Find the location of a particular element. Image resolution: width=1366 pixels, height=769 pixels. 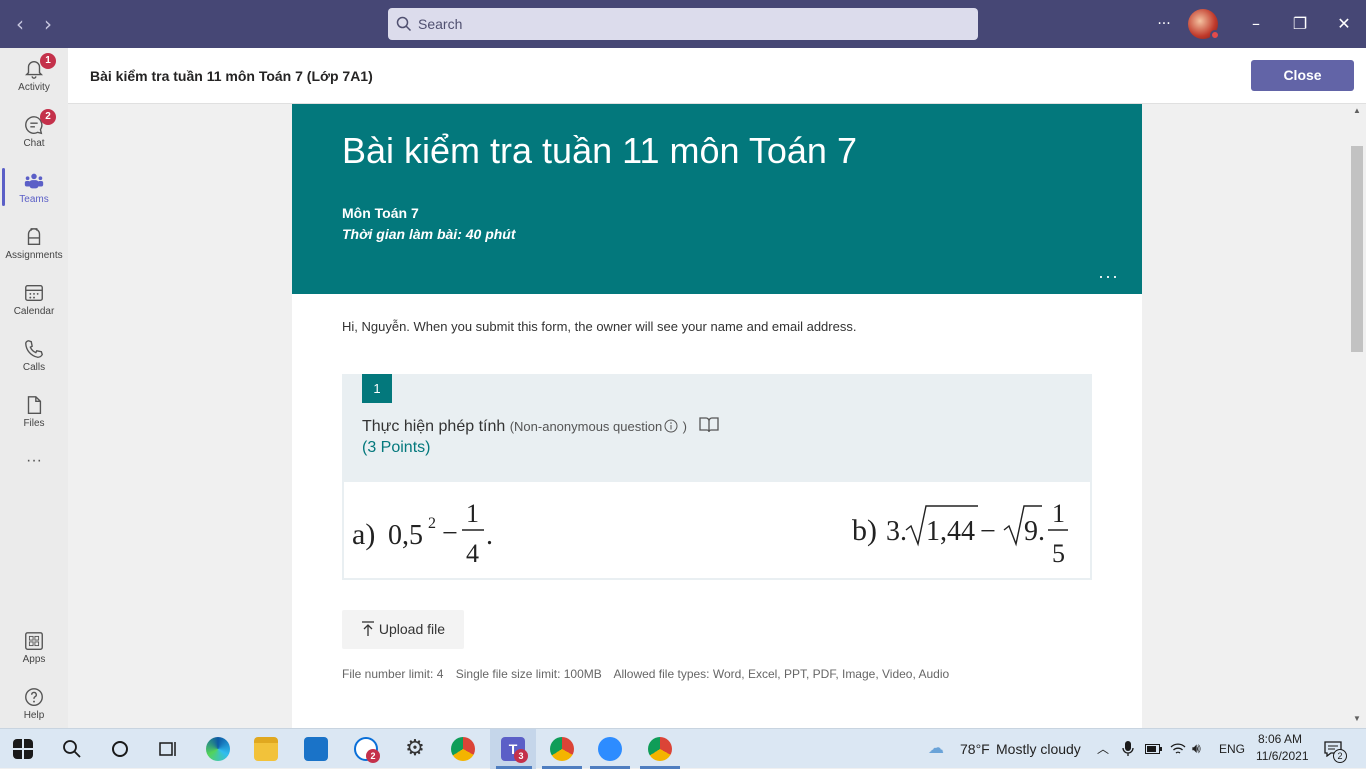

rail-item-chat: Chat 2 is located at coordinates (34, 132).